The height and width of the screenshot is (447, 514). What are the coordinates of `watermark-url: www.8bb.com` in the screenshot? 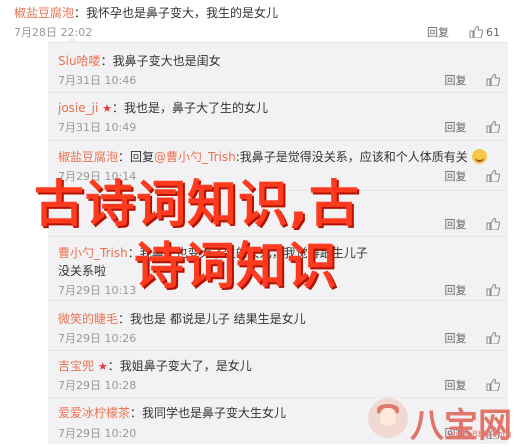 It's located at (480, 435).